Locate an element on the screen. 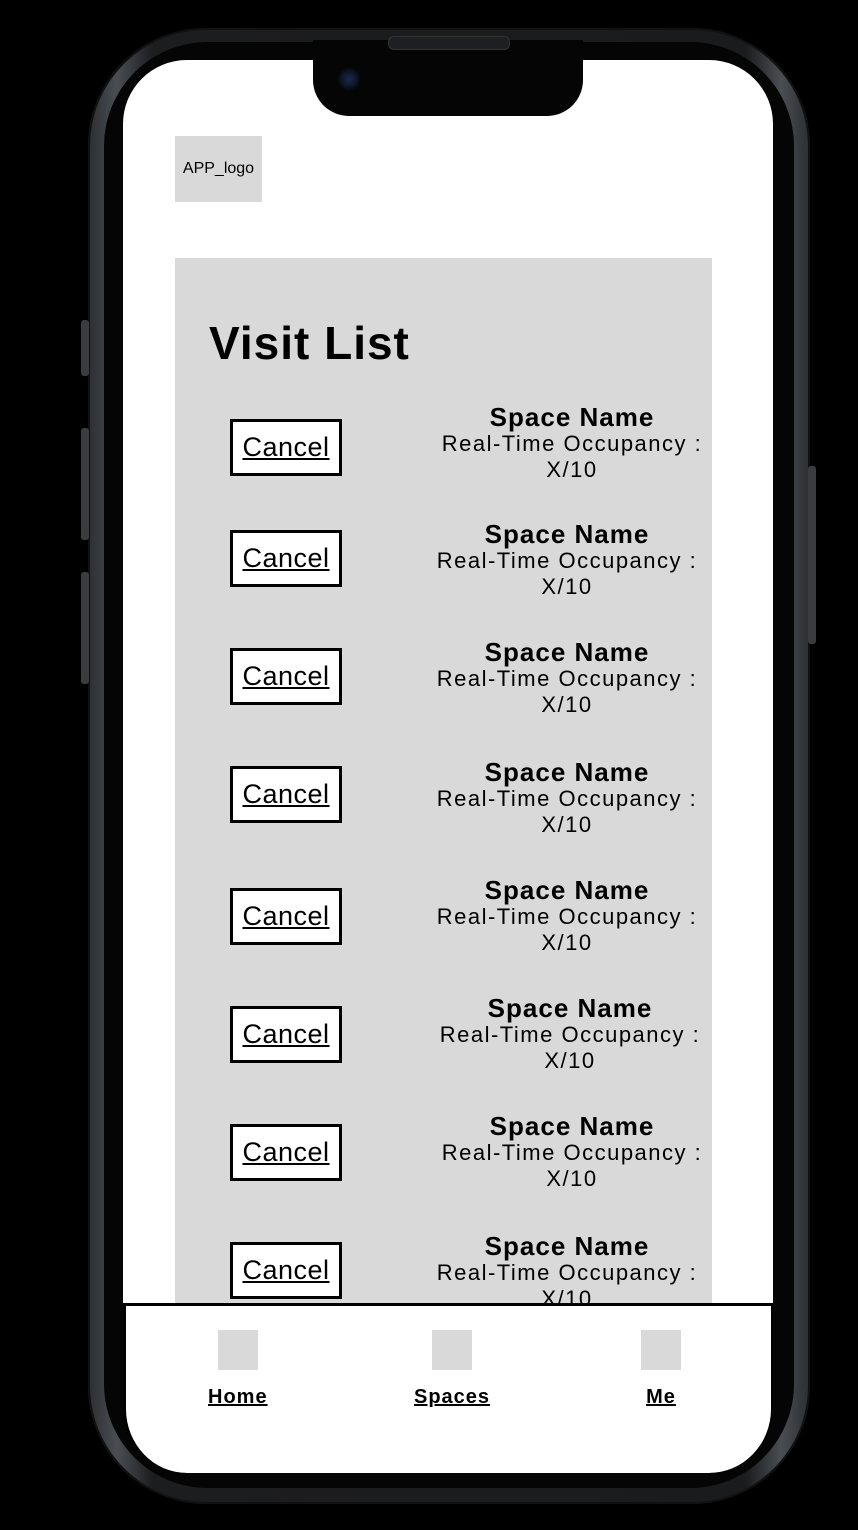 The width and height of the screenshot is (858, 1530). earpiece-speaker is located at coordinates (449, 43).